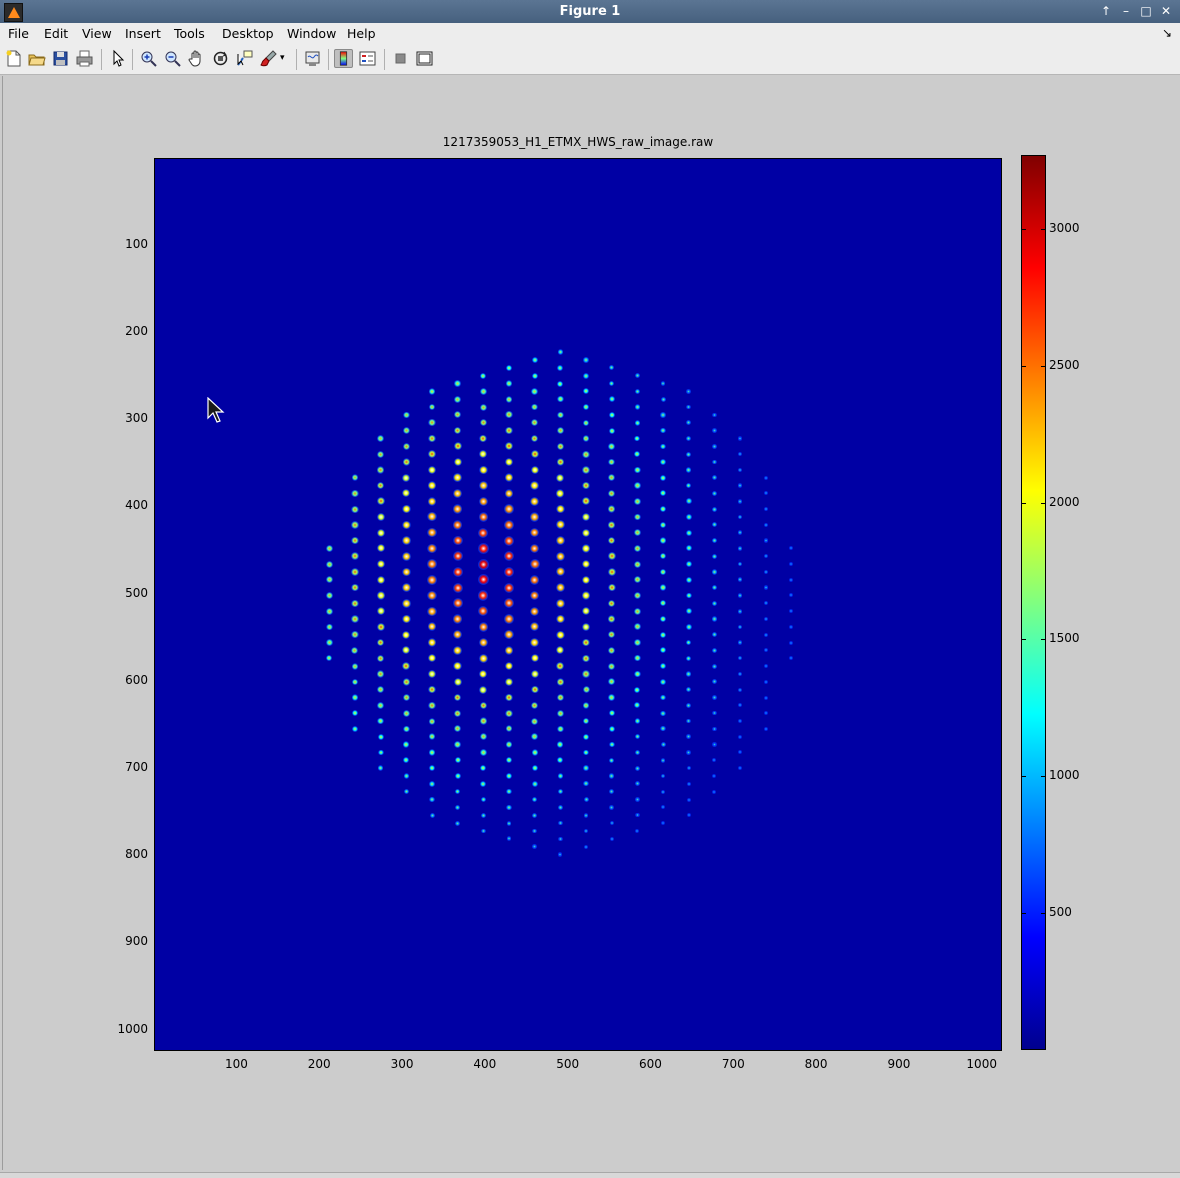  What do you see at coordinates (1033, 602) in the screenshot?
I see `colorbar` at bounding box center [1033, 602].